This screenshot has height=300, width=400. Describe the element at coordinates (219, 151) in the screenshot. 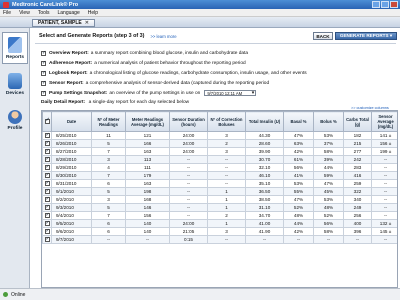

I see `table-row: 8/27/2010716324:00339.9042%58%277199 ±` at that location.